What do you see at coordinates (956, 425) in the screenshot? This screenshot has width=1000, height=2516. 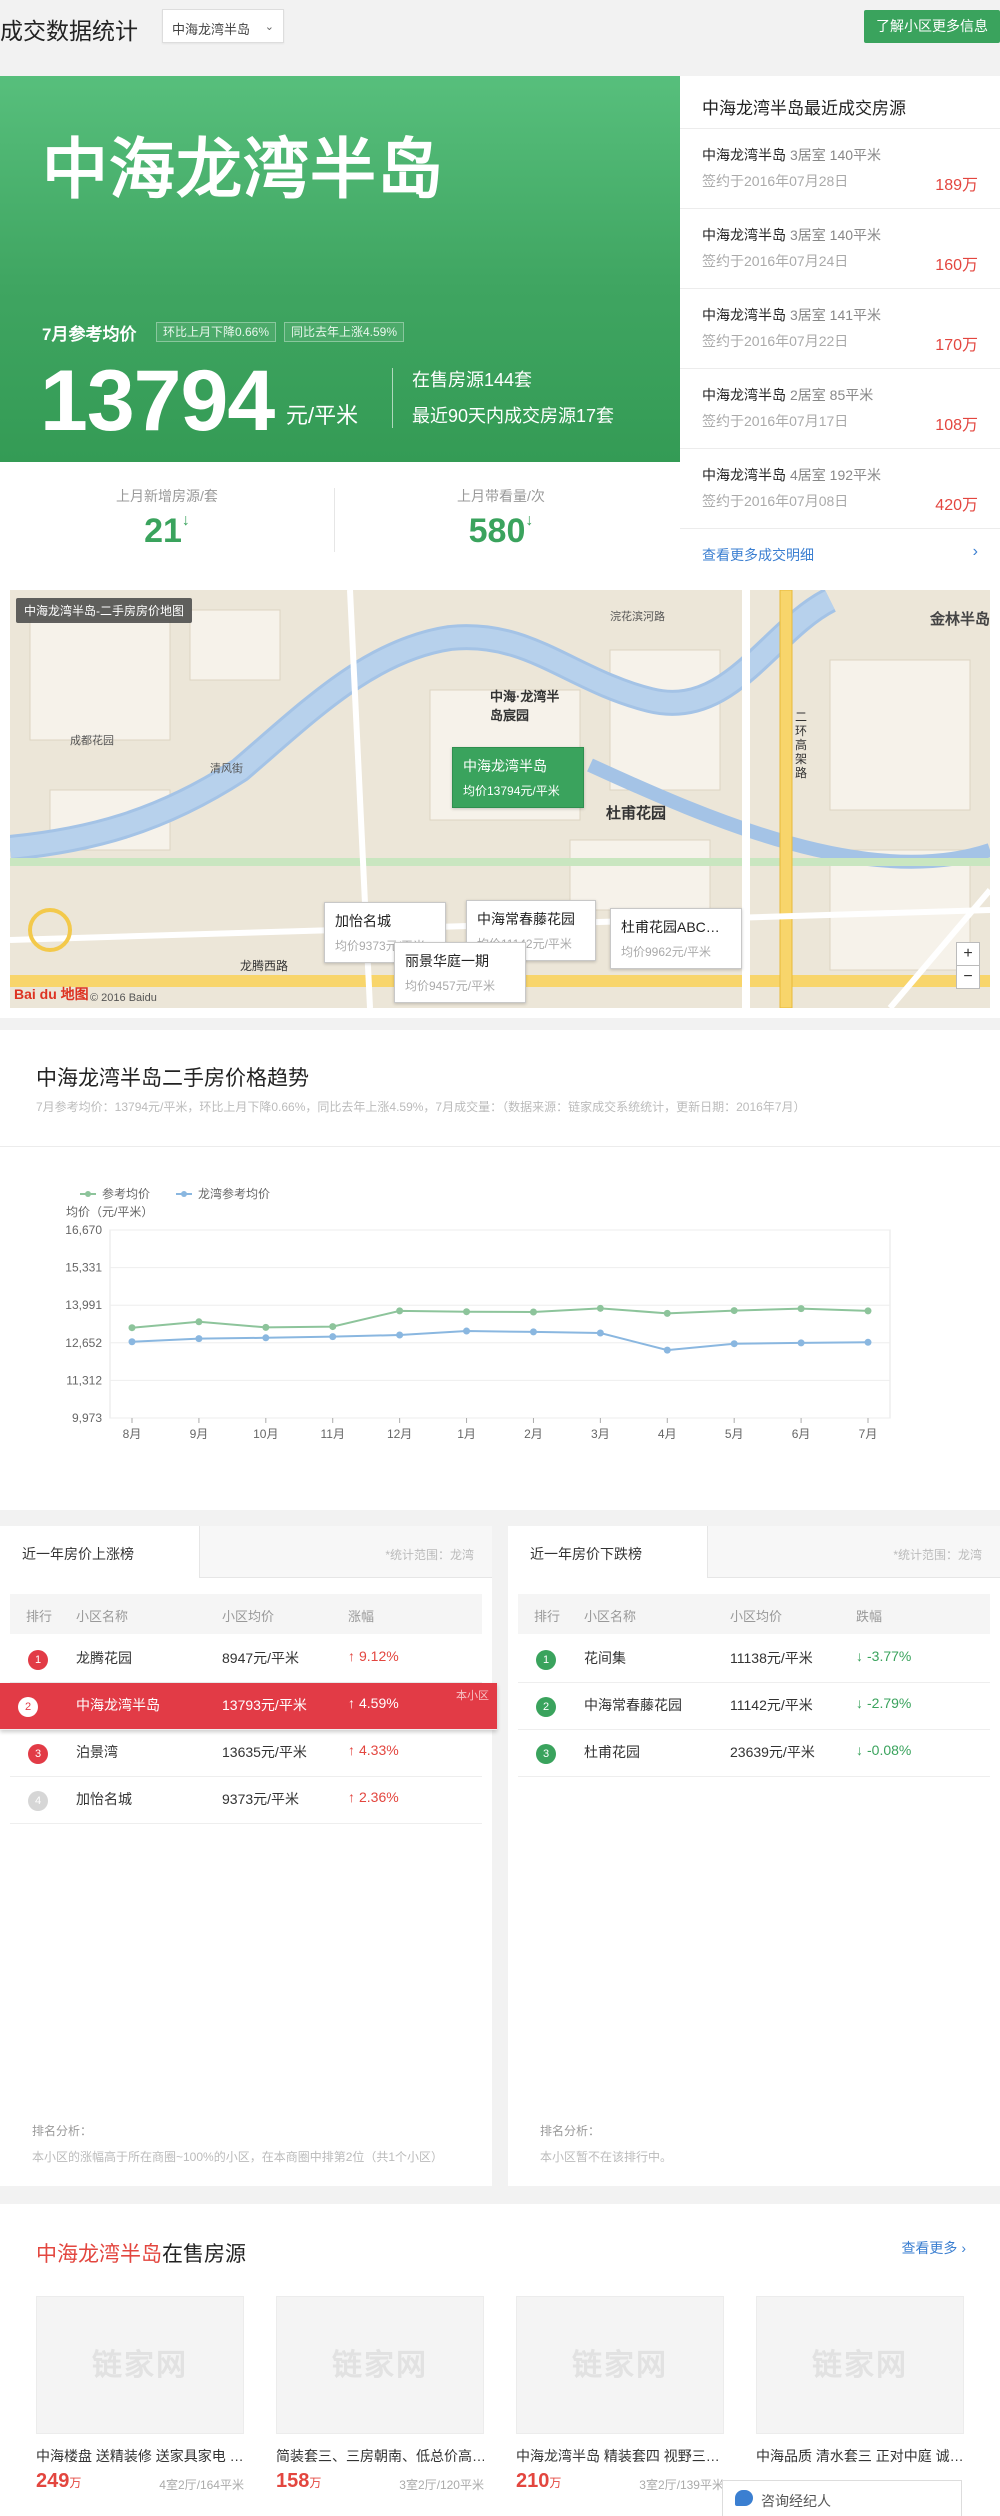 I see `deal-price: 108万` at bounding box center [956, 425].